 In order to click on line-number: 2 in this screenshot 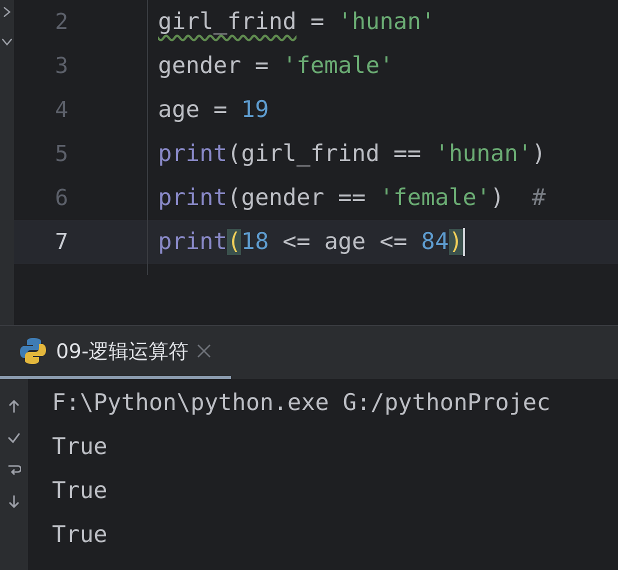, I will do `click(61, 22)`.